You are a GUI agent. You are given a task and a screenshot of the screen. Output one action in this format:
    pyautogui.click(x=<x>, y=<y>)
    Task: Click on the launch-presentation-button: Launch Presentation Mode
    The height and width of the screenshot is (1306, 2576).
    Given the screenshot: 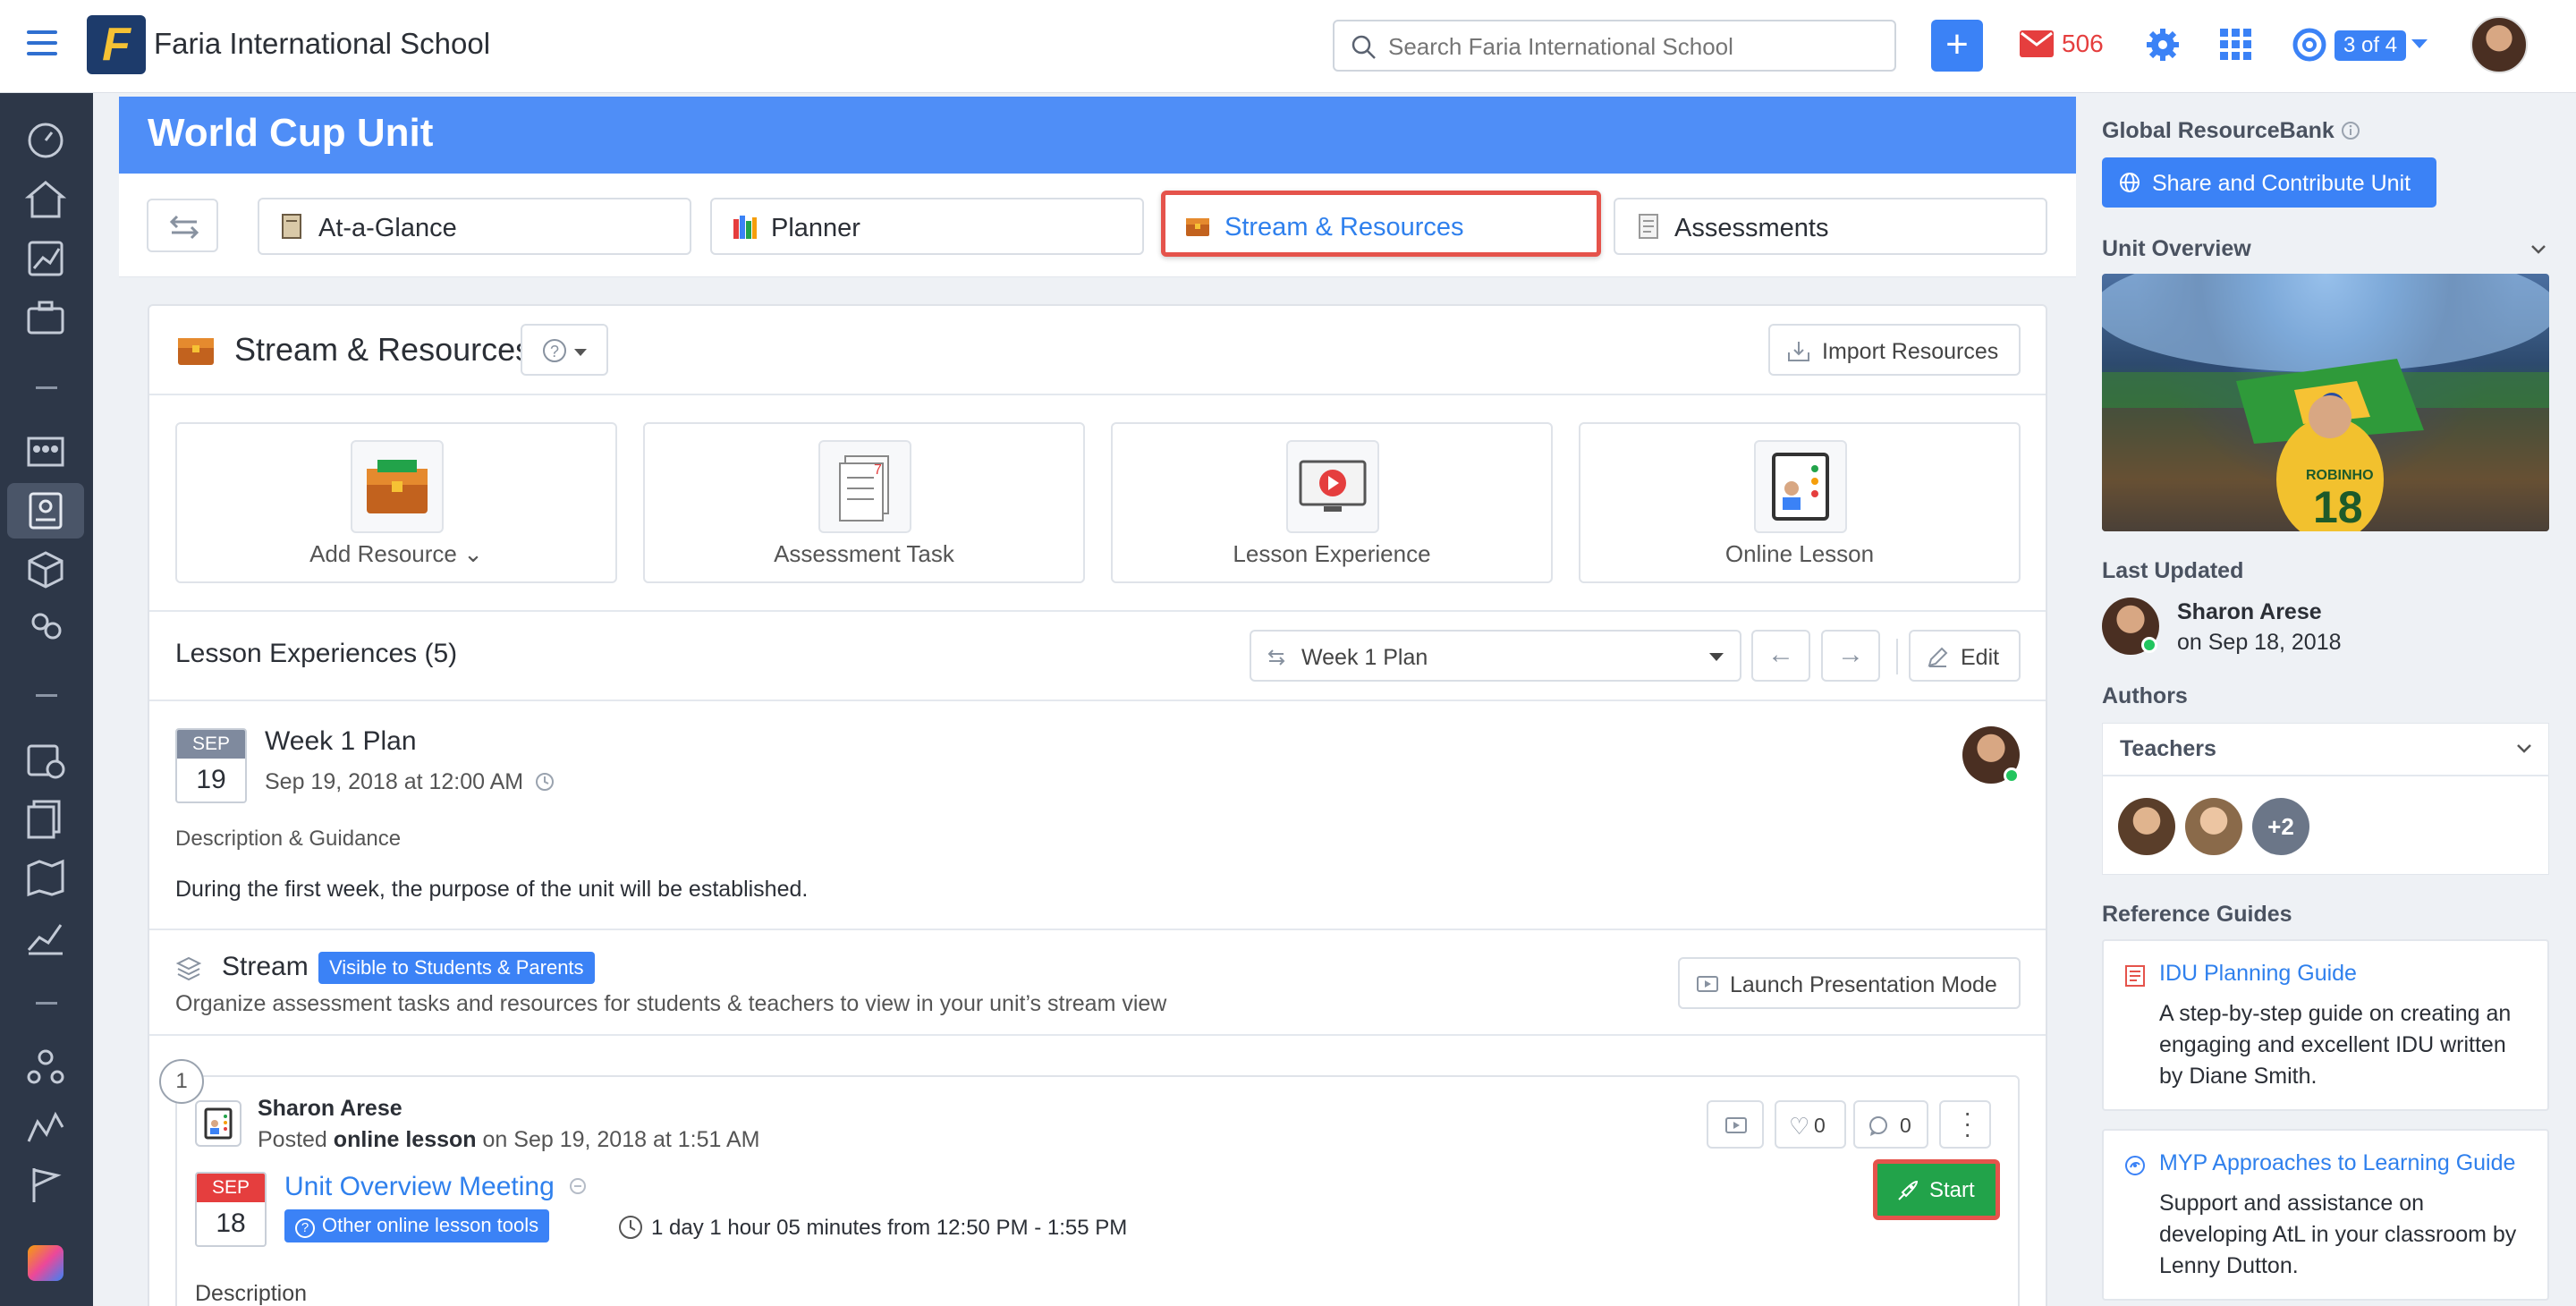 What is the action you would take?
    pyautogui.click(x=1849, y=983)
    